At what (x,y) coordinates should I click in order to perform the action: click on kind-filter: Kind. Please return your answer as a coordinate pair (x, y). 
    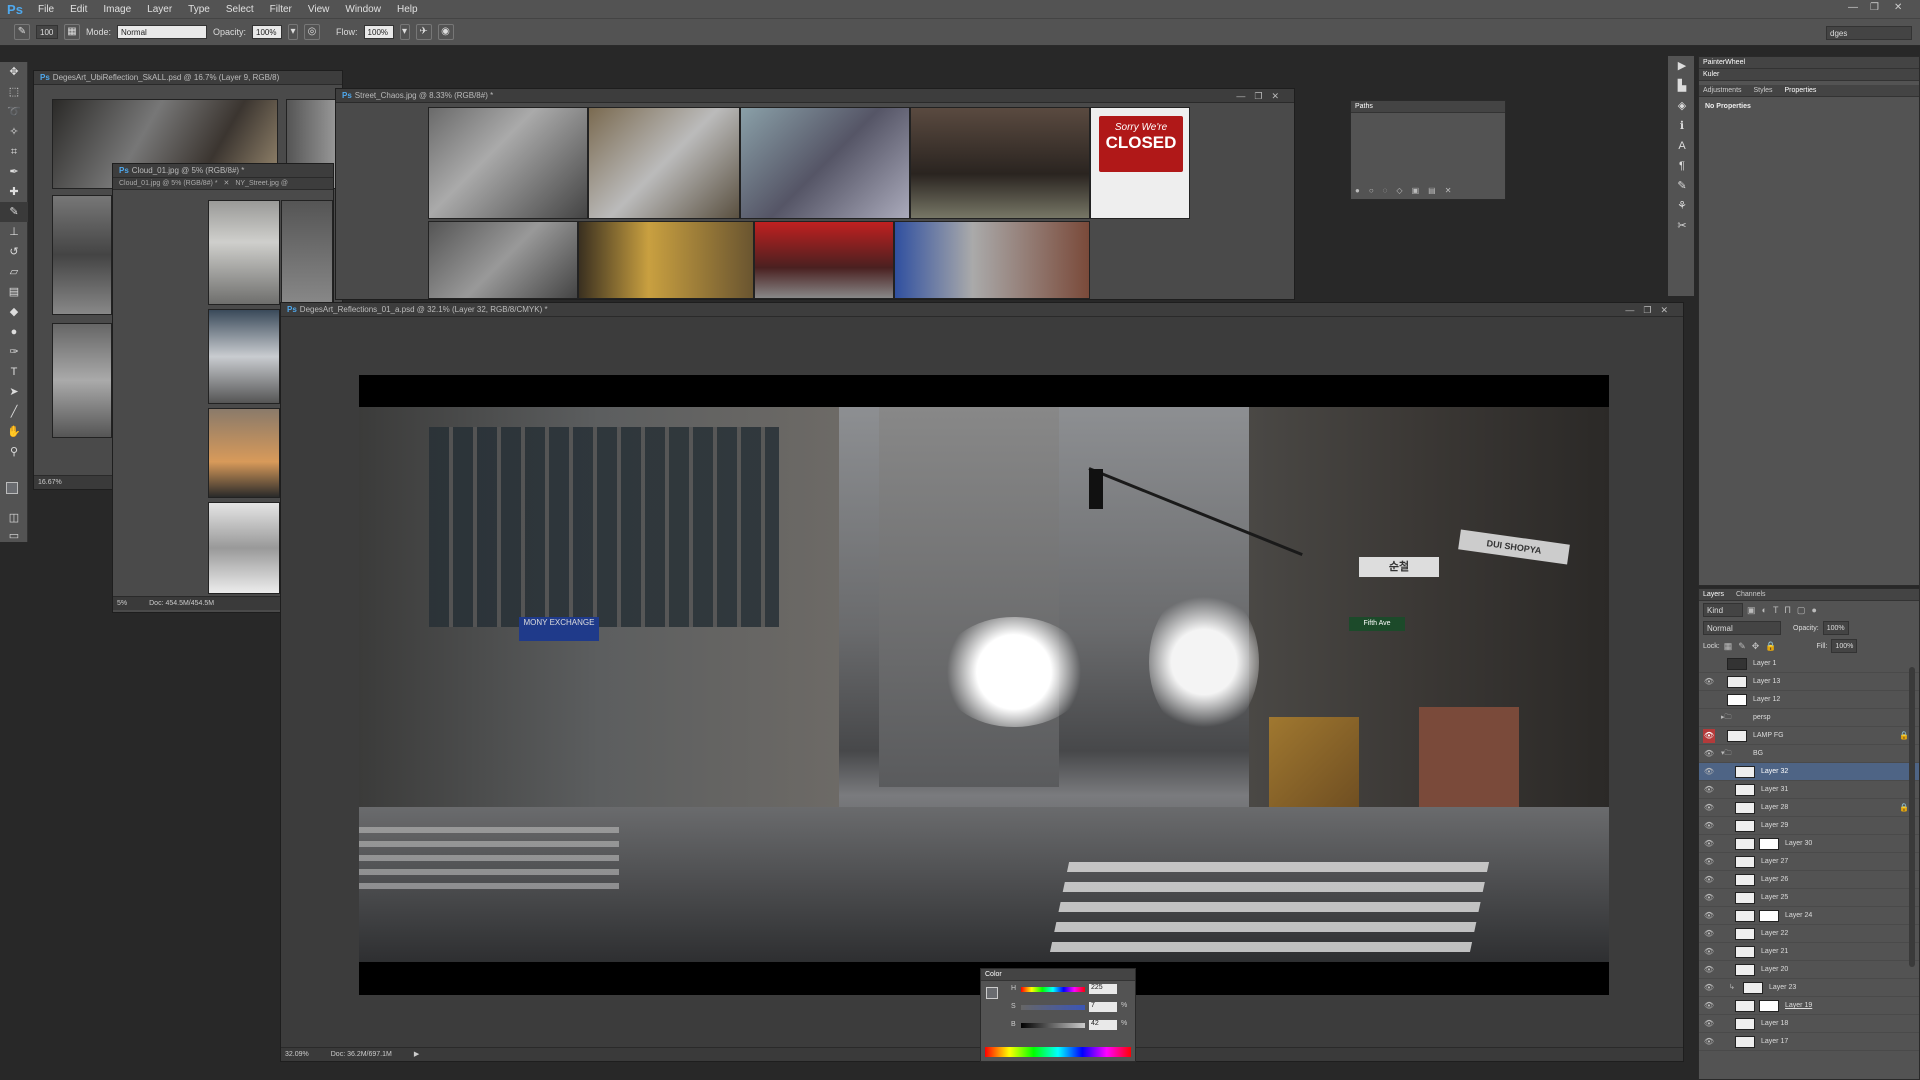
    Looking at the image, I should click on (1723, 610).